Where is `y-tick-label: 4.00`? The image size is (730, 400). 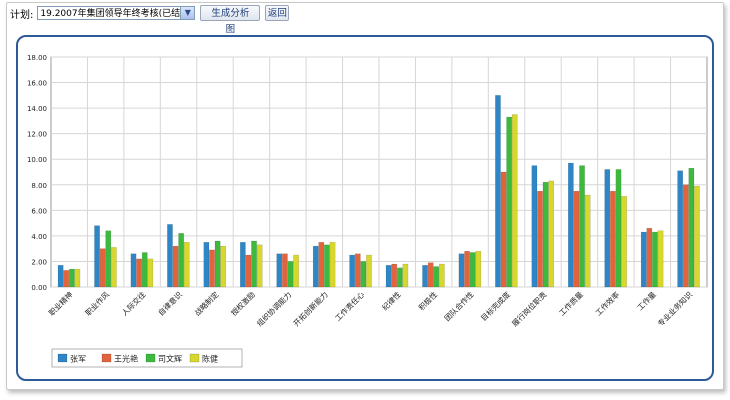
y-tick-label: 4.00 is located at coordinates (39, 237).